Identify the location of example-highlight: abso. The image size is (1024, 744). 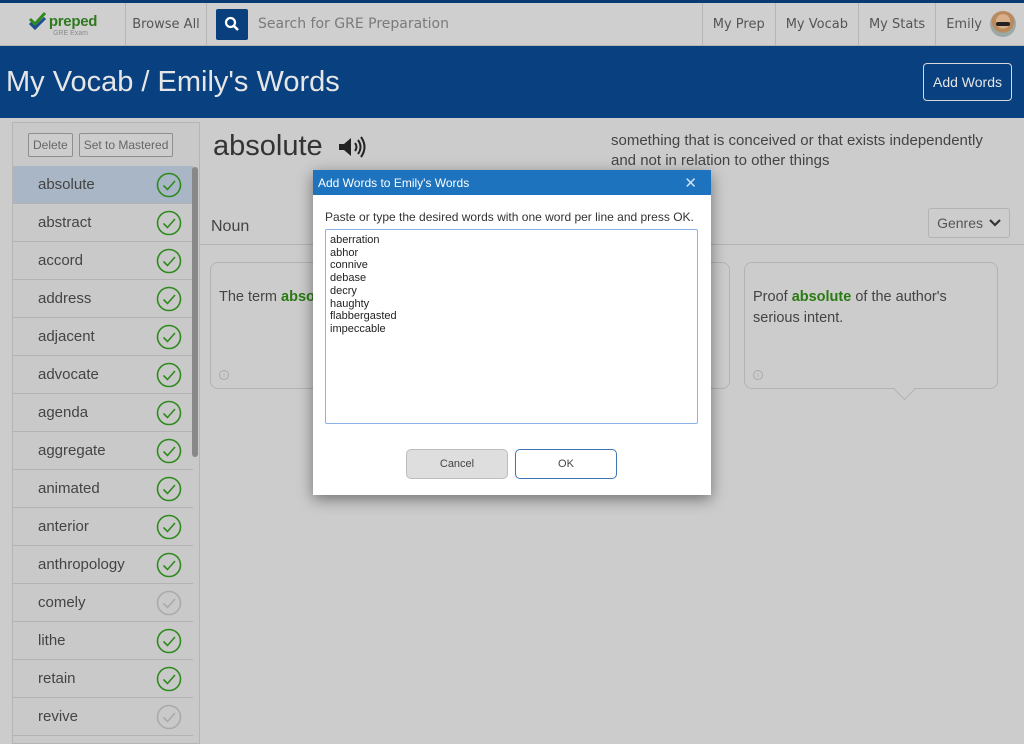
(298, 297).